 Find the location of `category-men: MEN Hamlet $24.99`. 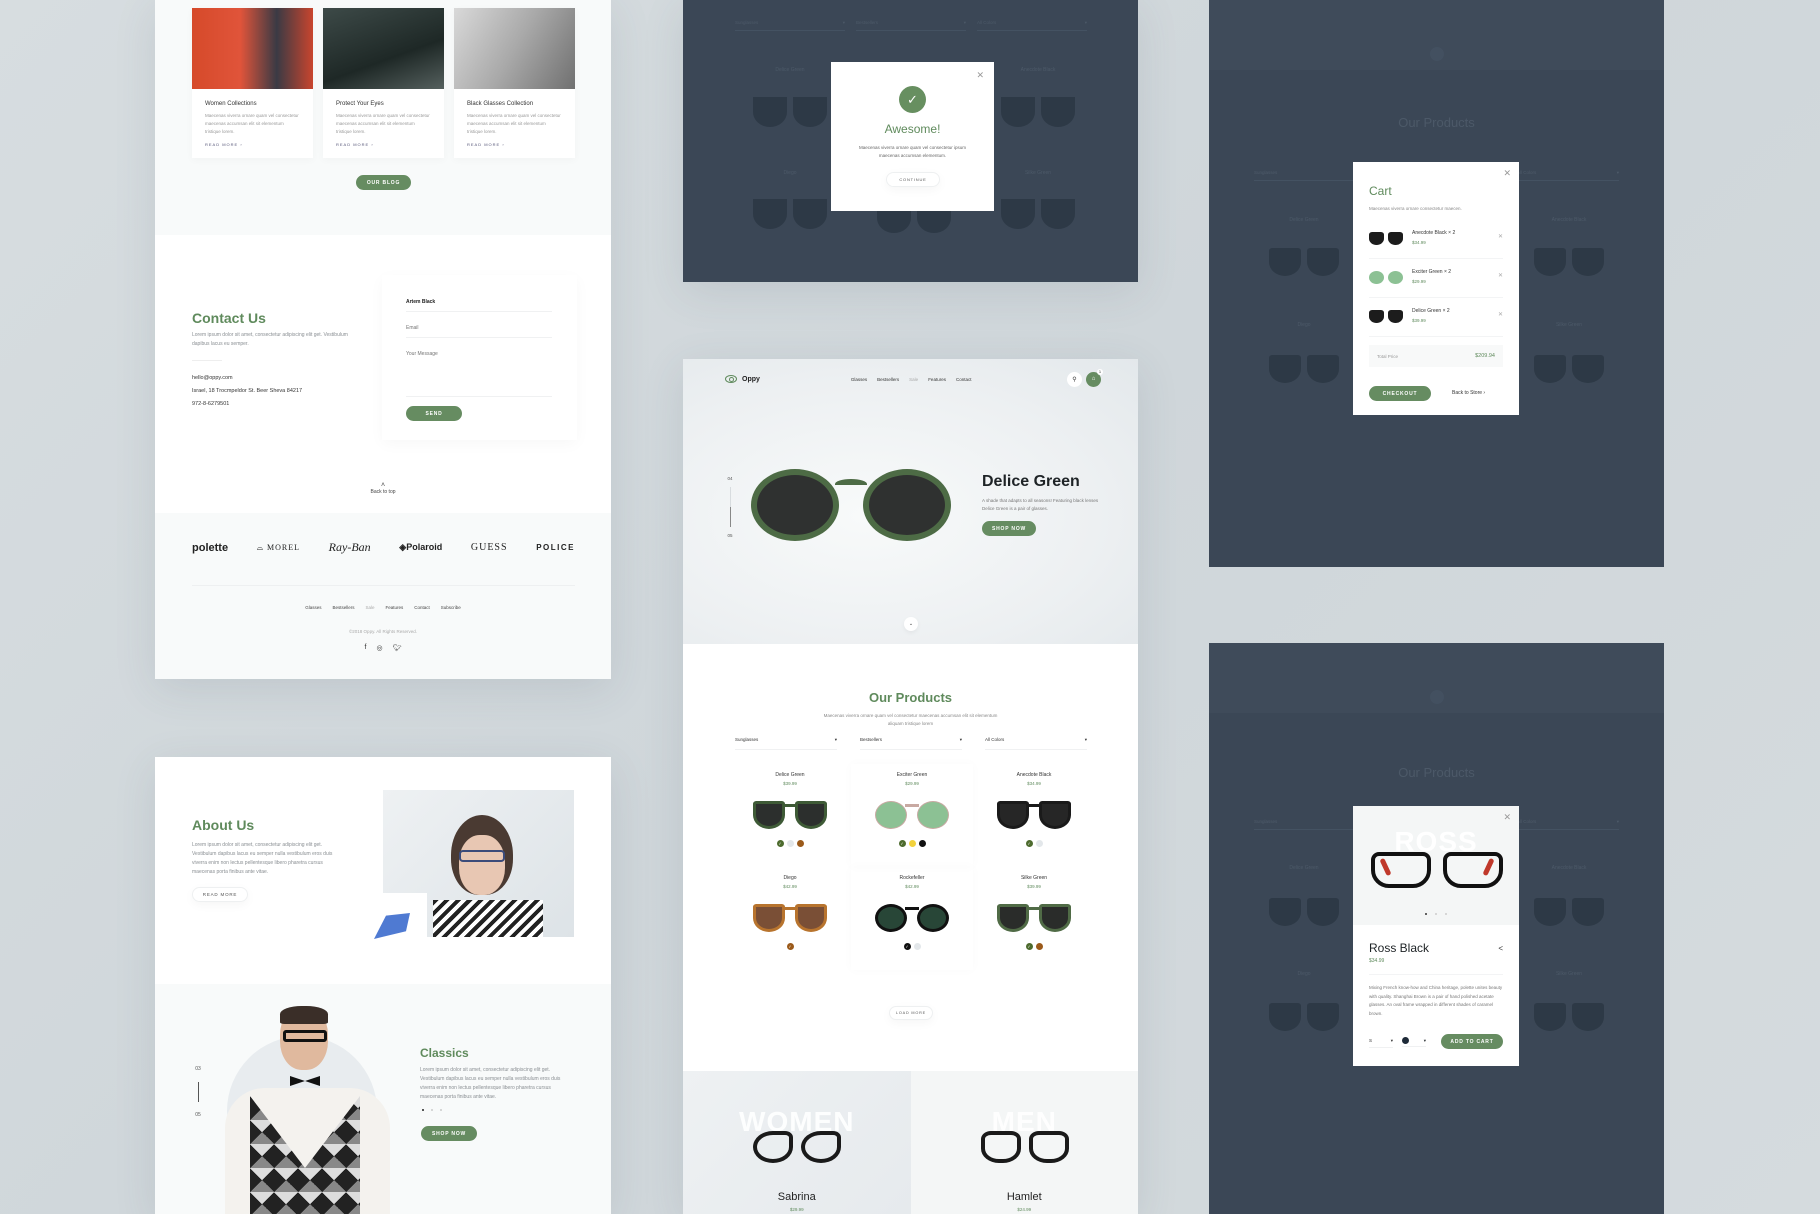

category-men: MEN Hamlet $24.99 is located at coordinates (1024, 1142).